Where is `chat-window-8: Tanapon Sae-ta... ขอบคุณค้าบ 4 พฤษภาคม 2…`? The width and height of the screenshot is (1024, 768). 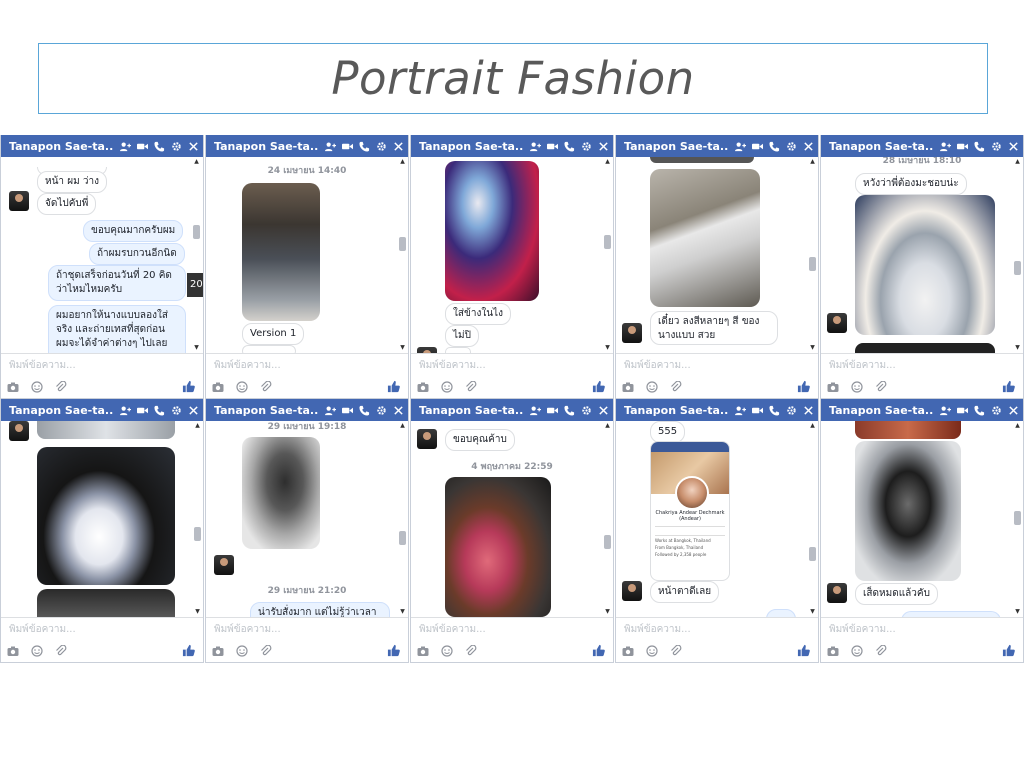 chat-window-8: Tanapon Sae-ta... ขอบคุณค้าบ 4 พฤษภาคม 2… is located at coordinates (512, 531).